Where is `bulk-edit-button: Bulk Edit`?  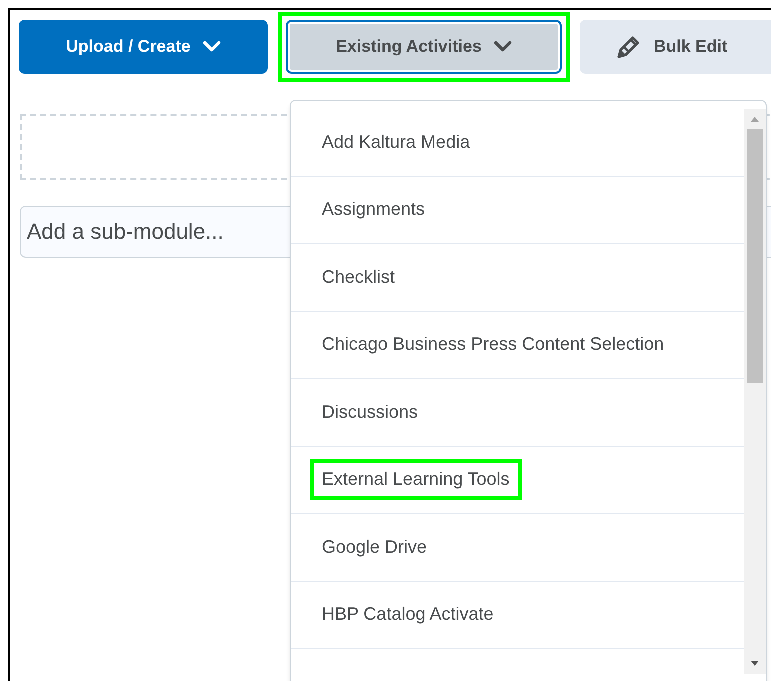 bulk-edit-button: Bulk Edit is located at coordinates (675, 47).